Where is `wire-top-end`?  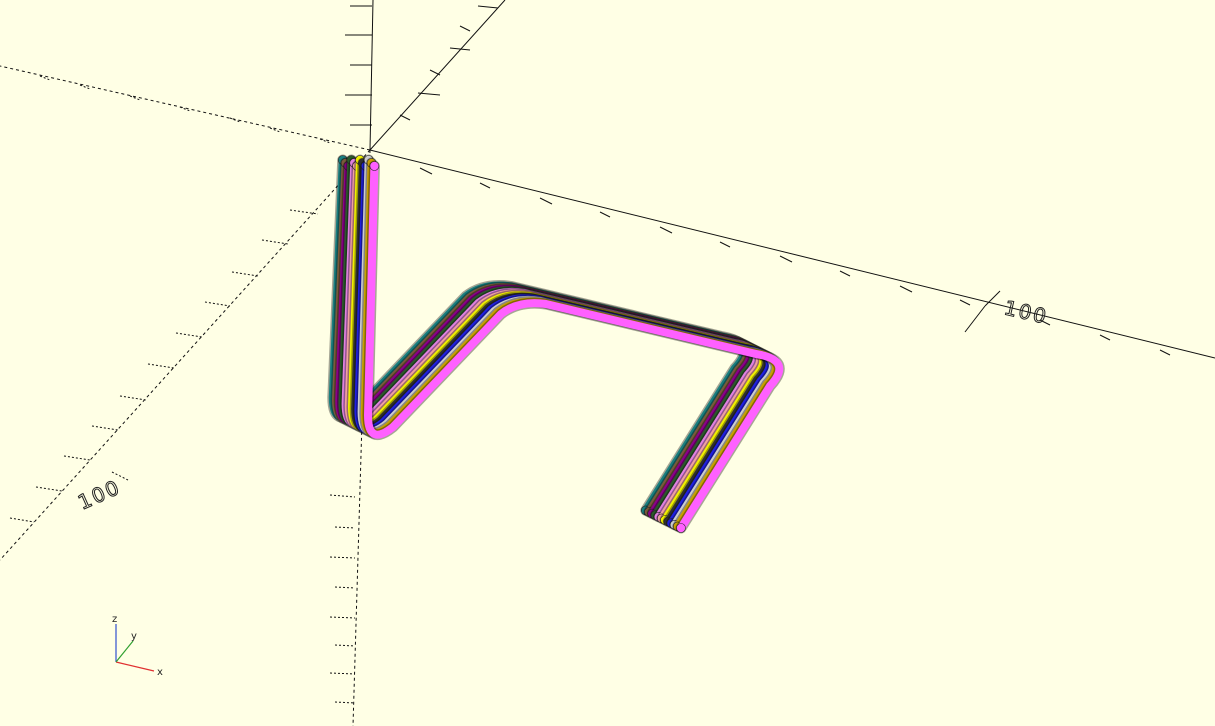
wire-top-end is located at coordinates (374, 166).